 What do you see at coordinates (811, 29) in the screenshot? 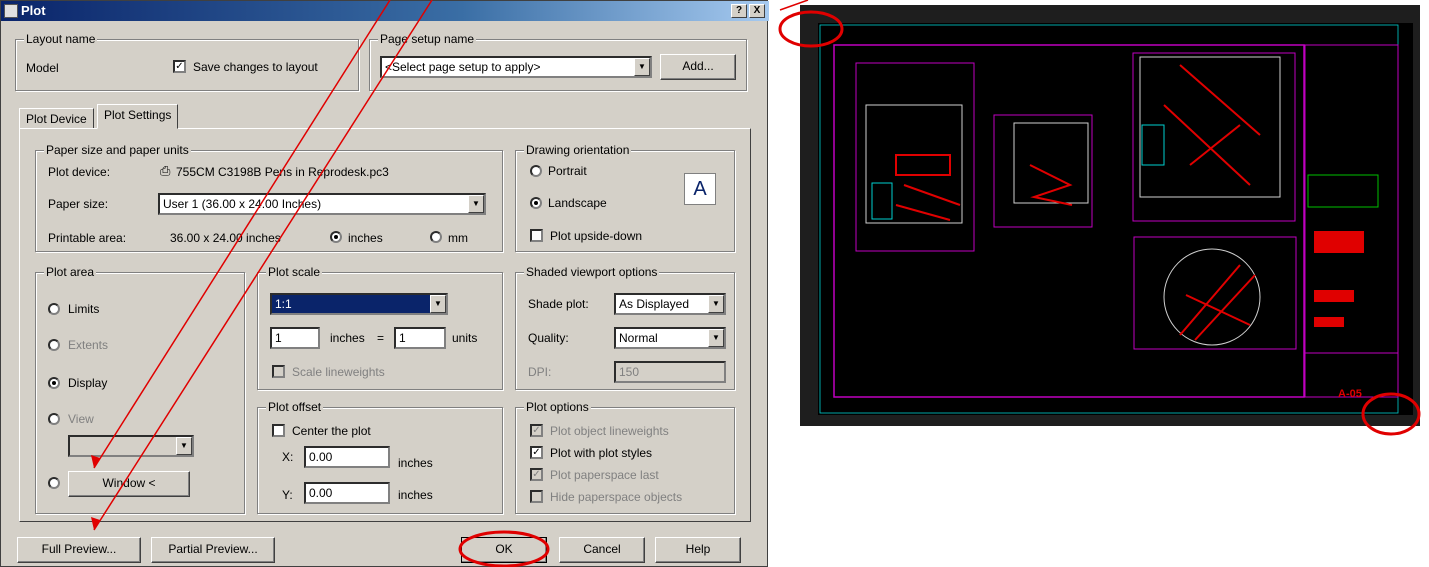
I see `annotation-top-left-circle` at bounding box center [811, 29].